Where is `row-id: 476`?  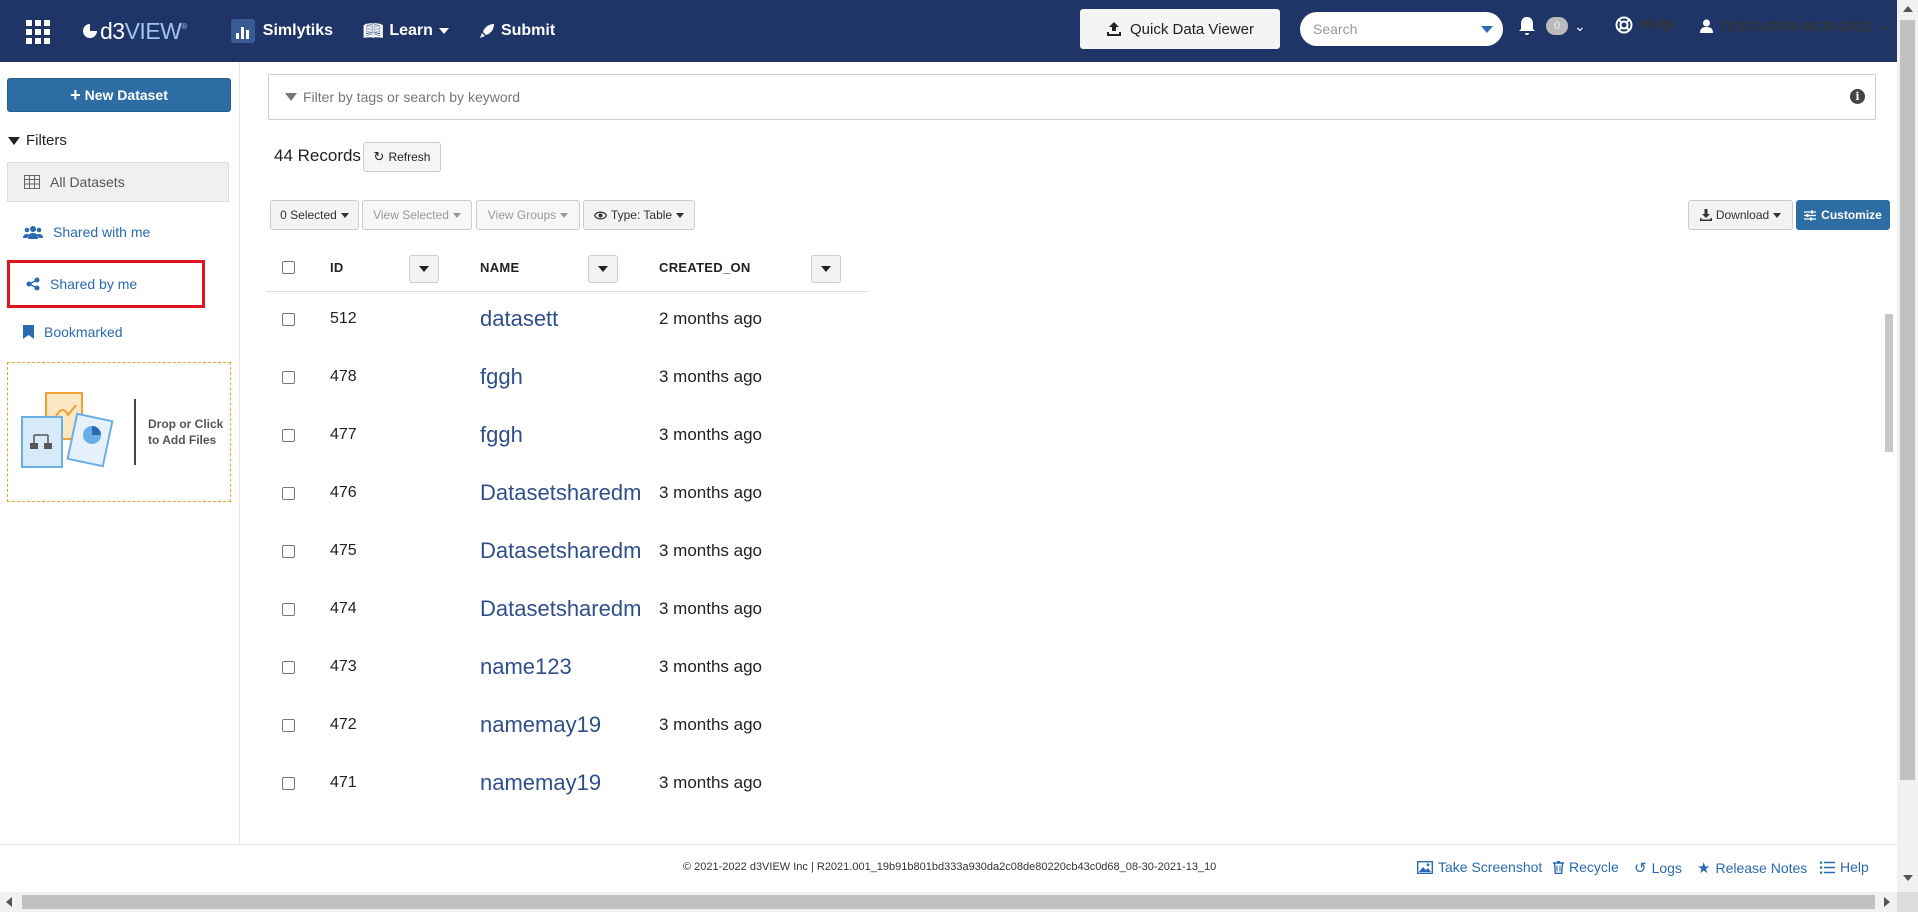 row-id: 476 is located at coordinates (343, 492).